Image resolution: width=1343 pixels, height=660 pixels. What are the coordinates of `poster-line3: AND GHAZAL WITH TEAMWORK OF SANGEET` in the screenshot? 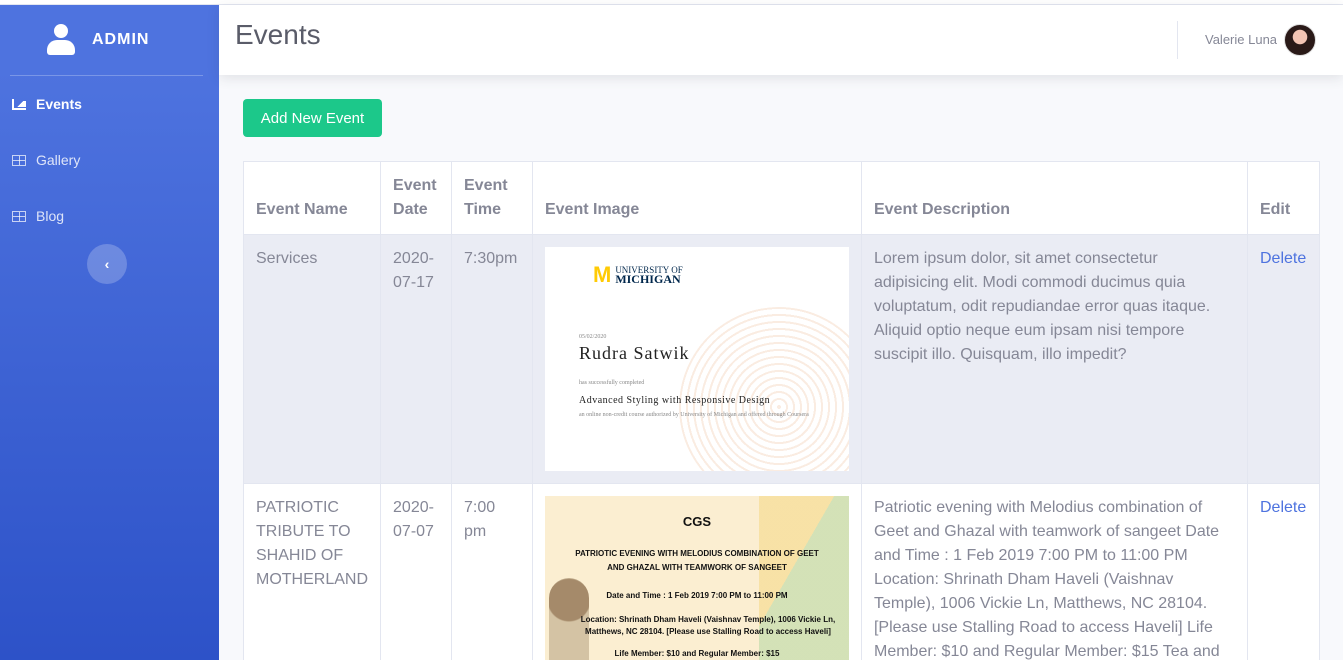 It's located at (697, 567).